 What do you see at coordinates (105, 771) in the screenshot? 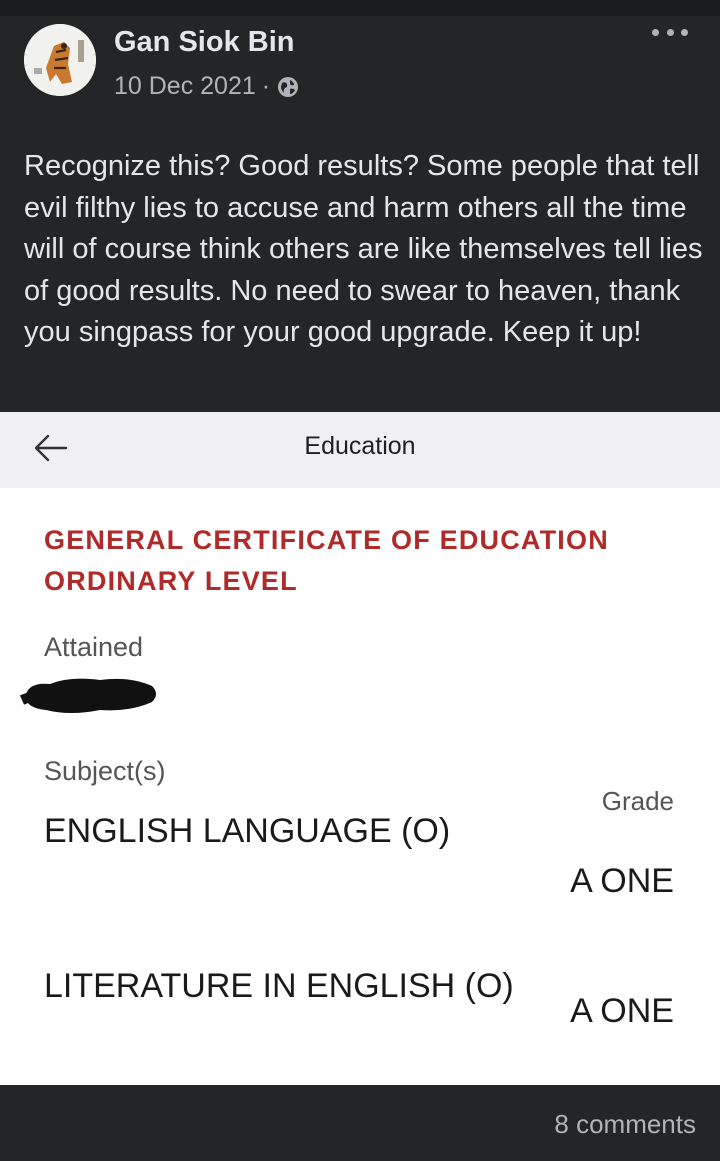
I see `subjects-label: Subject(s)` at bounding box center [105, 771].